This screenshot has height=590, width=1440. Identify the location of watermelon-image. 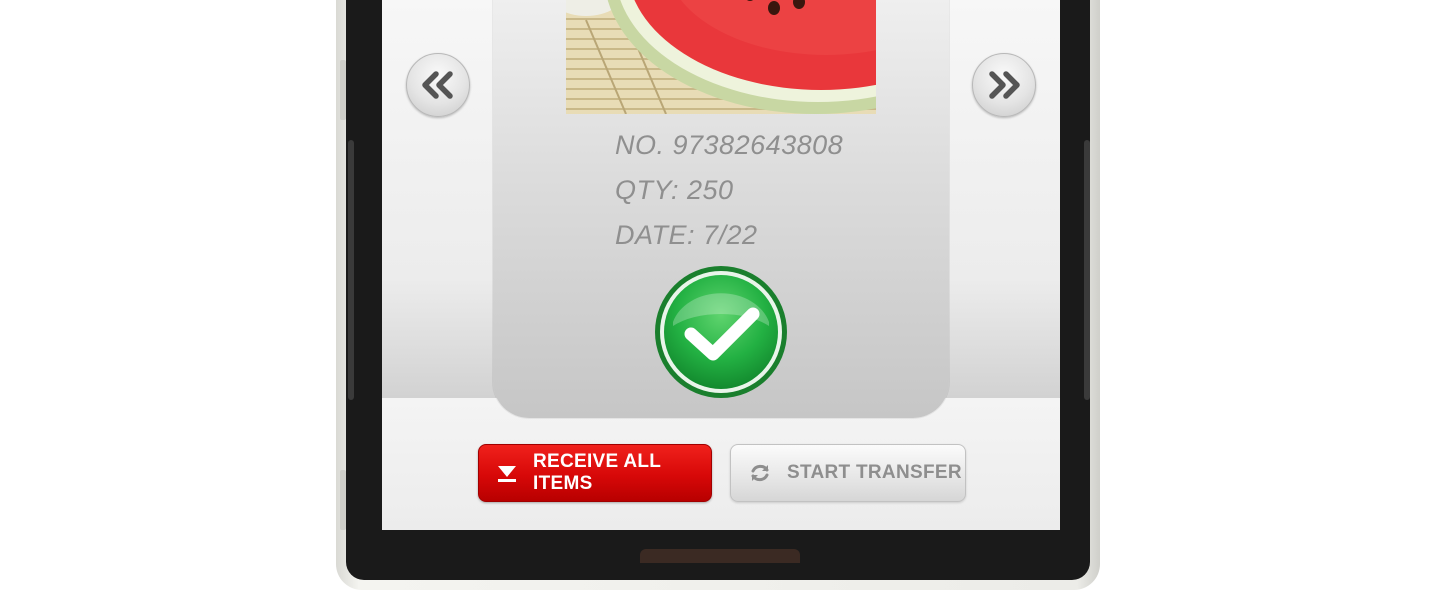
(721, 57).